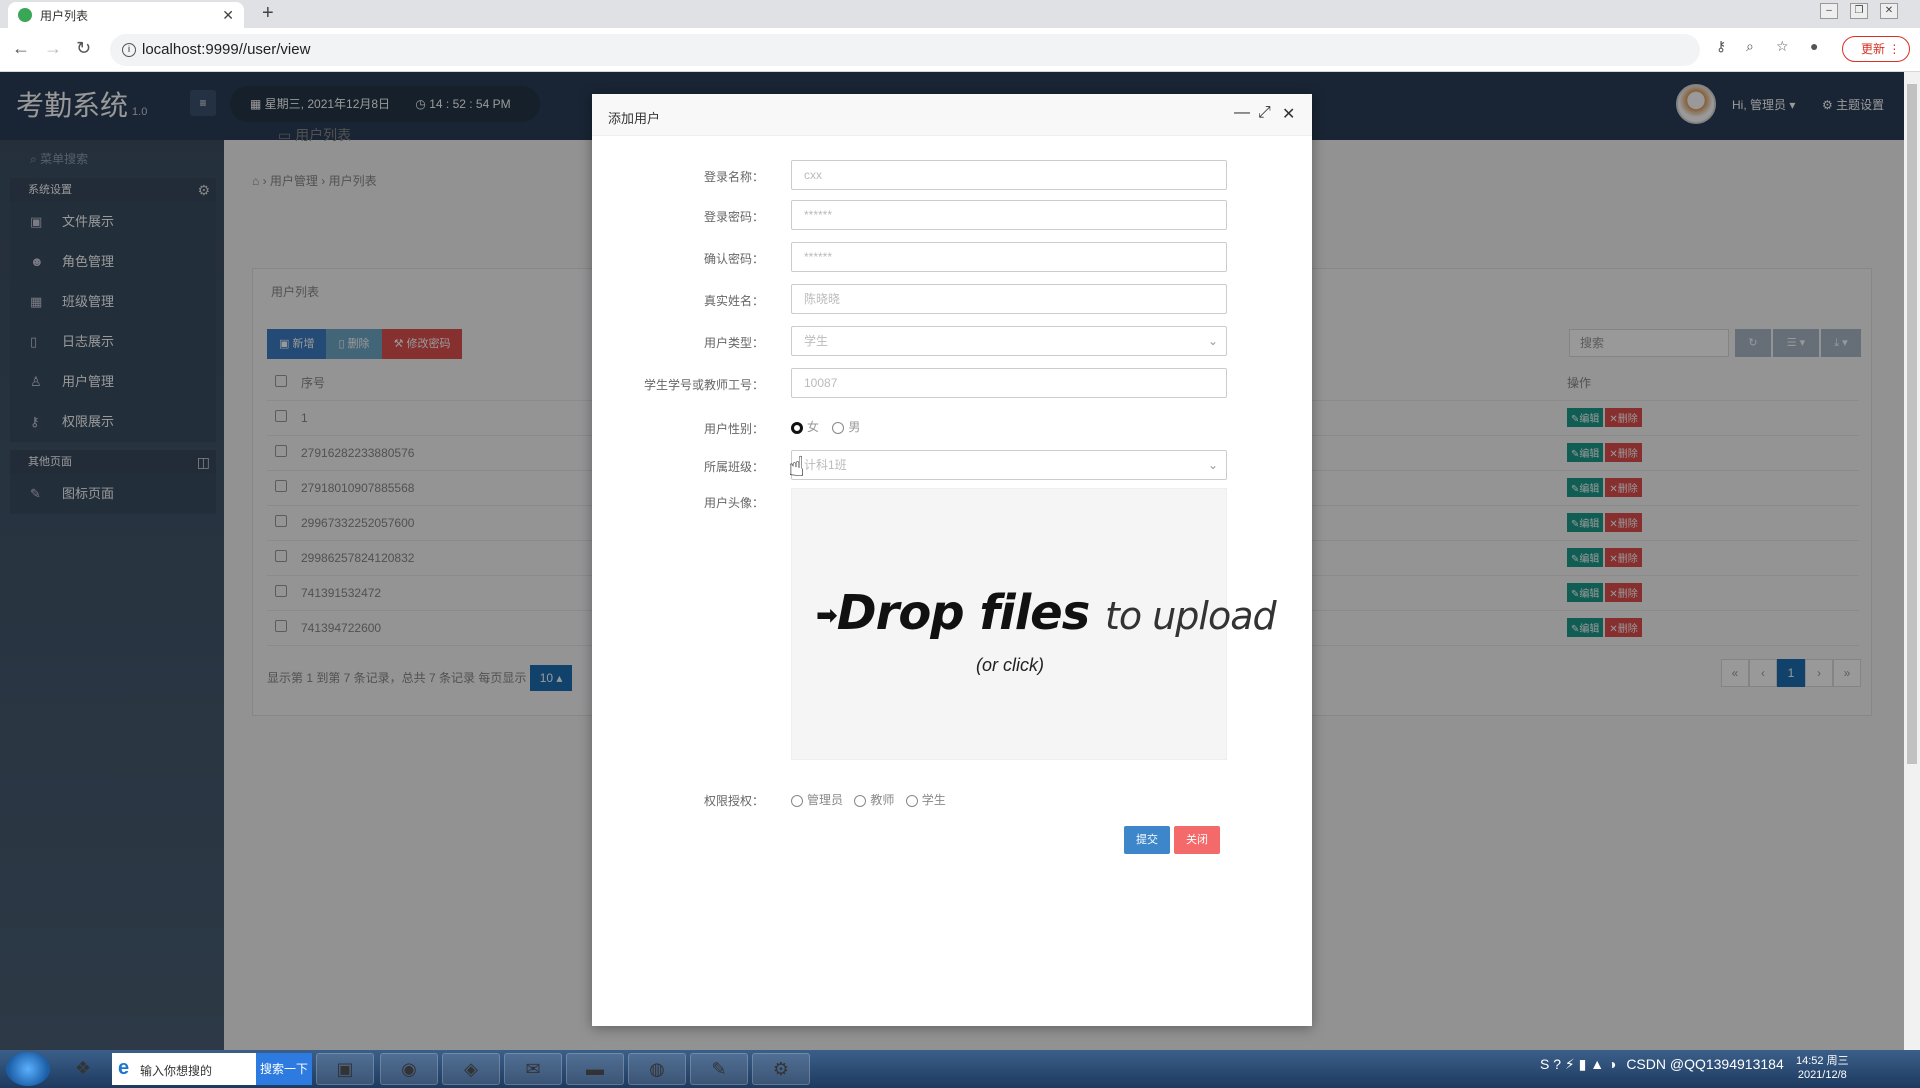 The height and width of the screenshot is (1088, 1920). Describe the element at coordinates (1829, 11) in the screenshot. I see `minimize-icon: –` at that location.